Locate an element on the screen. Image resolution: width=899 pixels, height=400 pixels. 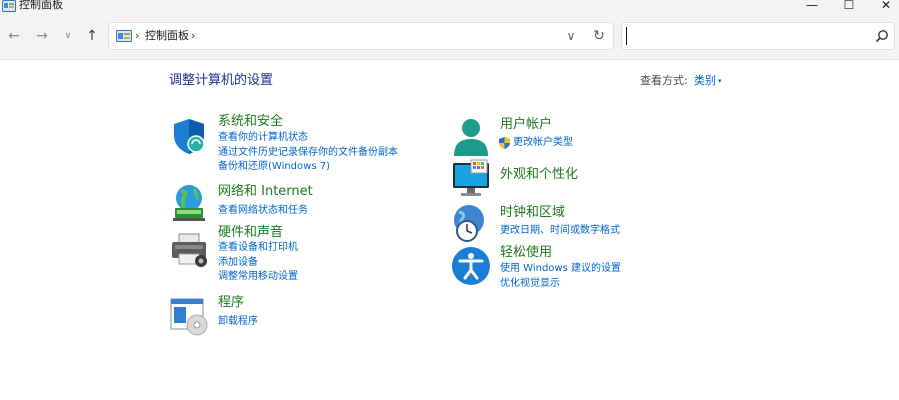
chevron-down-icon: ▾ is located at coordinates (720, 81).